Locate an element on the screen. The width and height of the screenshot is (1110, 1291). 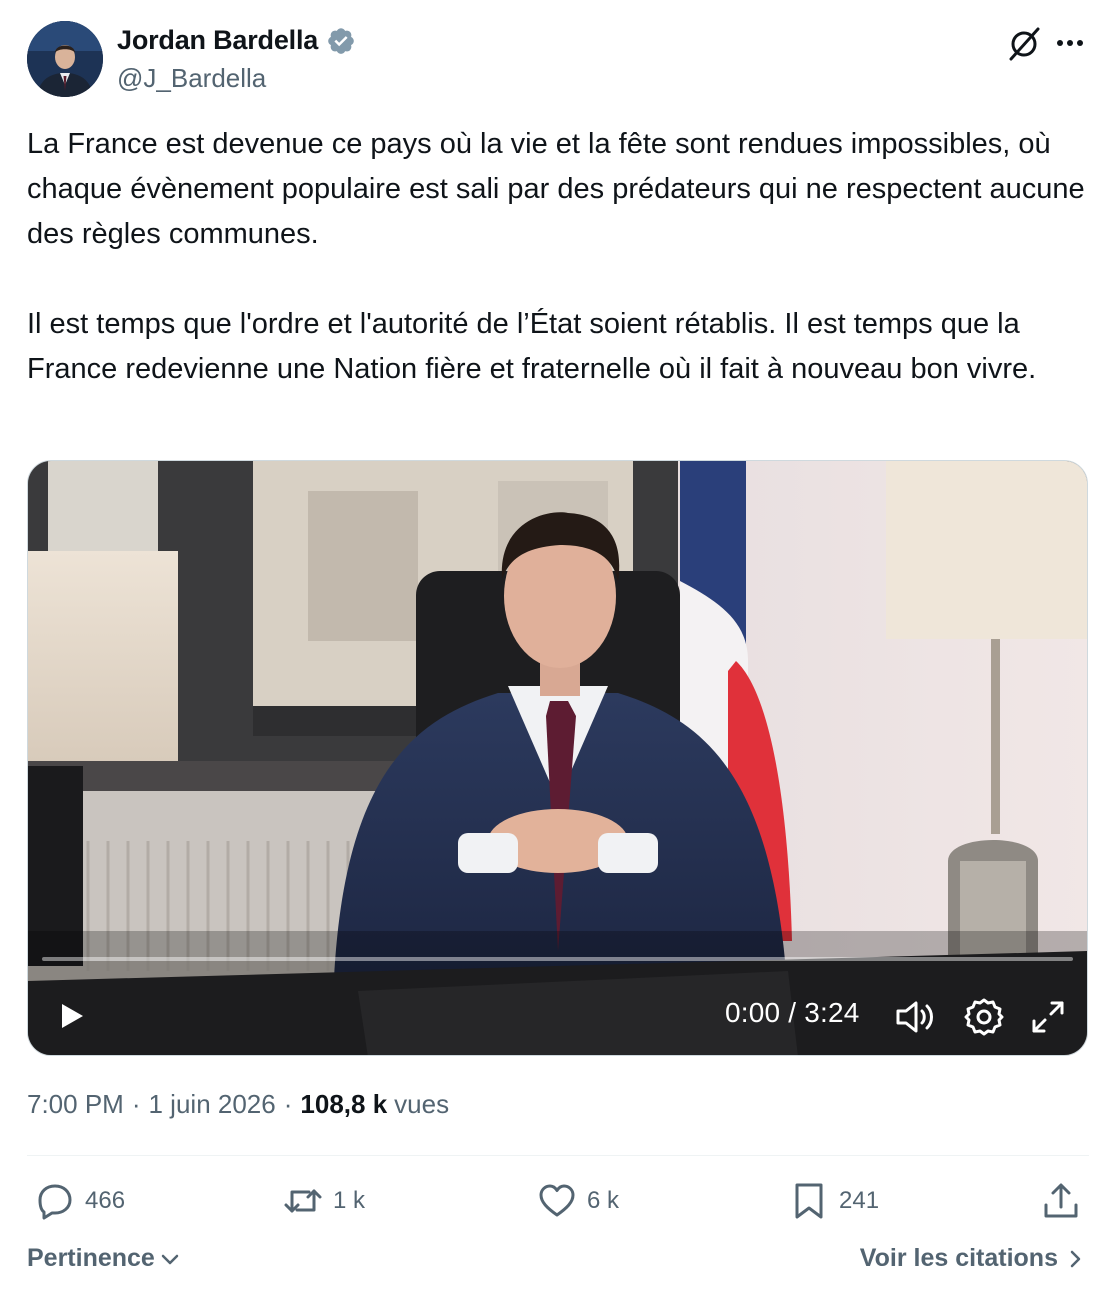
divider is located at coordinates (558, 1155).